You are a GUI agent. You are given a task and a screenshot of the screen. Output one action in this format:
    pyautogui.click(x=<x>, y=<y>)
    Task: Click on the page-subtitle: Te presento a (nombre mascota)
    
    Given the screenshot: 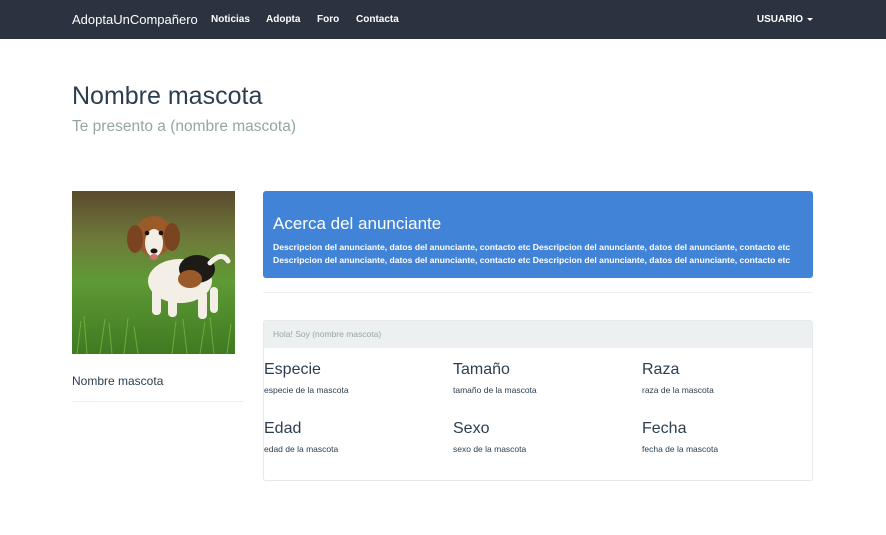 What is the action you would take?
    pyautogui.click(x=184, y=126)
    